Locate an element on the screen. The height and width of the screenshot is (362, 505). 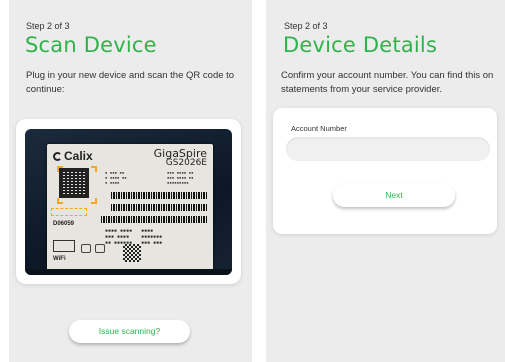
wifi-logo: WiFi is located at coordinates (59, 259).